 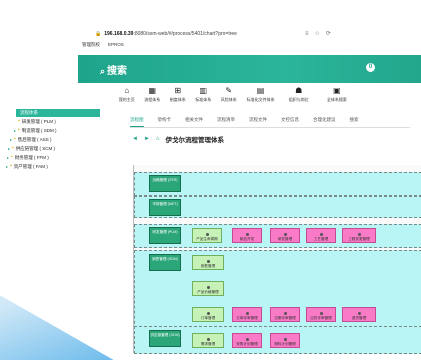 I want to click on people-icon: ☗, so click(x=299, y=90).